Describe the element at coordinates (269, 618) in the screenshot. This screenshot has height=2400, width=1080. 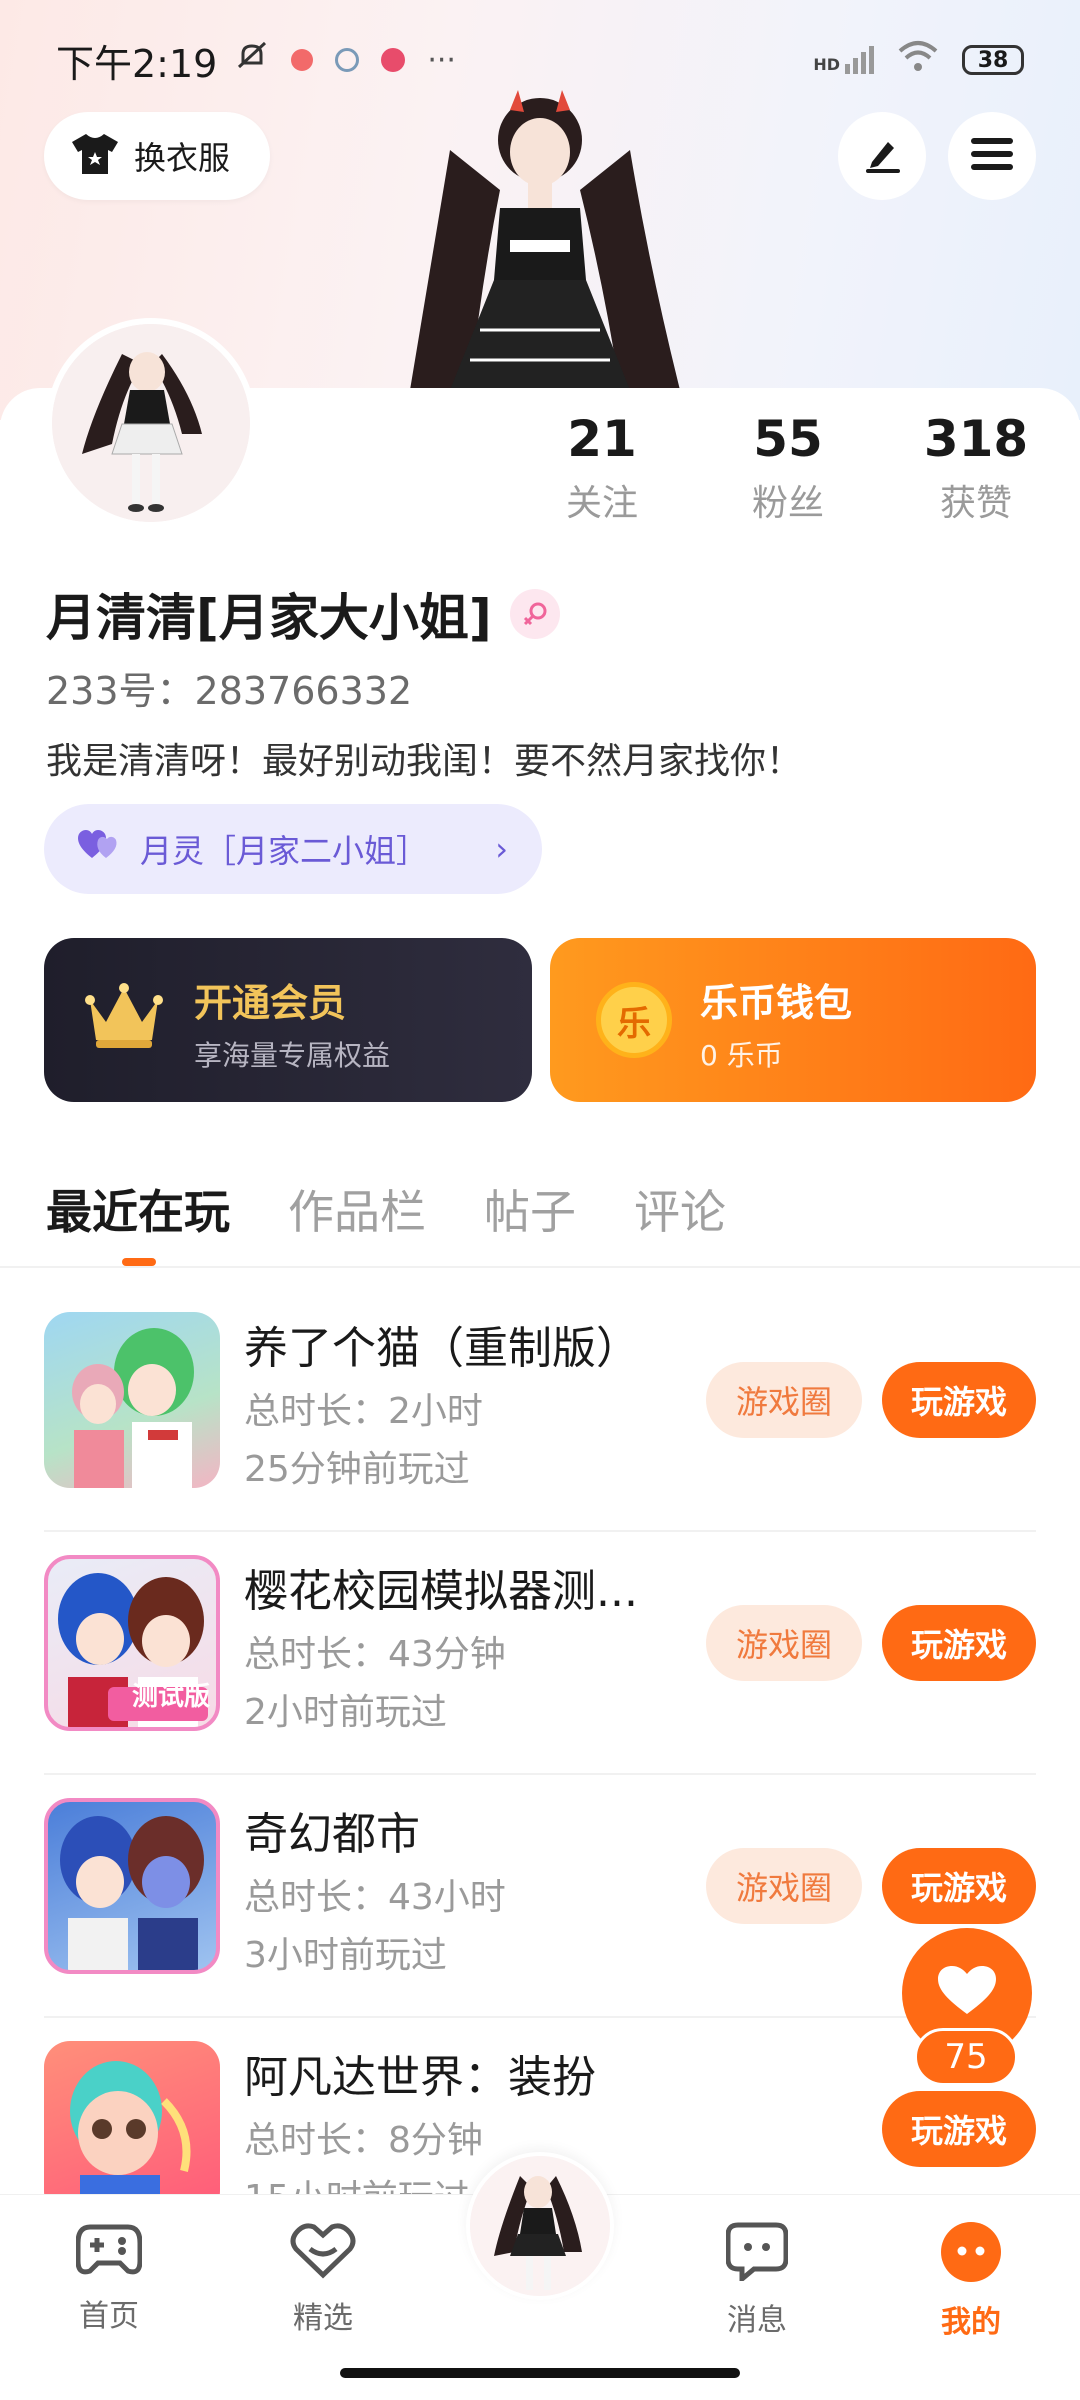
I see `nickname: 月清清[月家大小姐]` at that location.